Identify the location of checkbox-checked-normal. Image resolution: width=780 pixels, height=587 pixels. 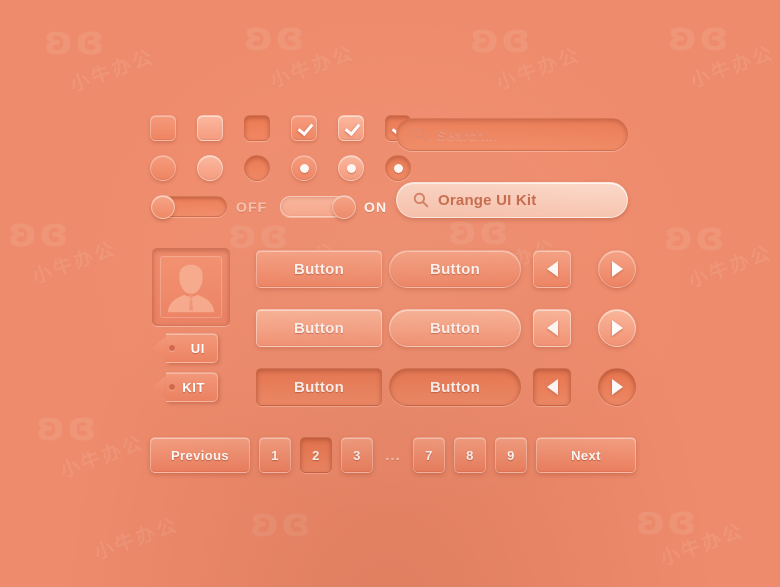
(304, 128).